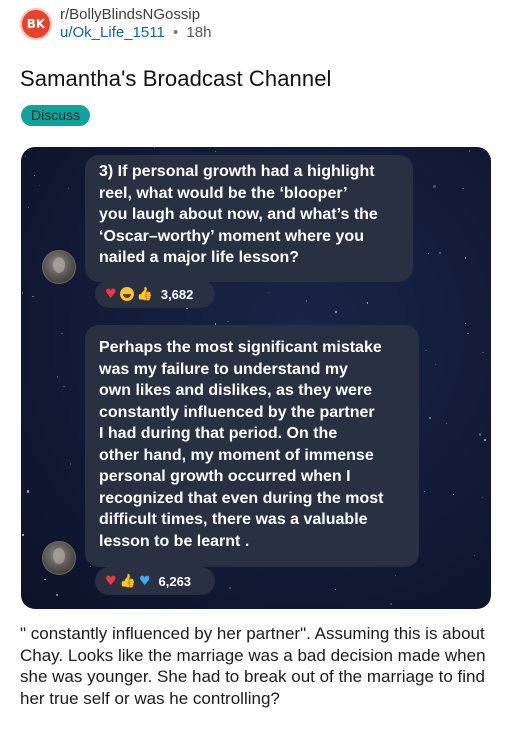 The image size is (512, 747). Describe the element at coordinates (177, 294) in the screenshot. I see `reaction-count: 3,682` at that location.